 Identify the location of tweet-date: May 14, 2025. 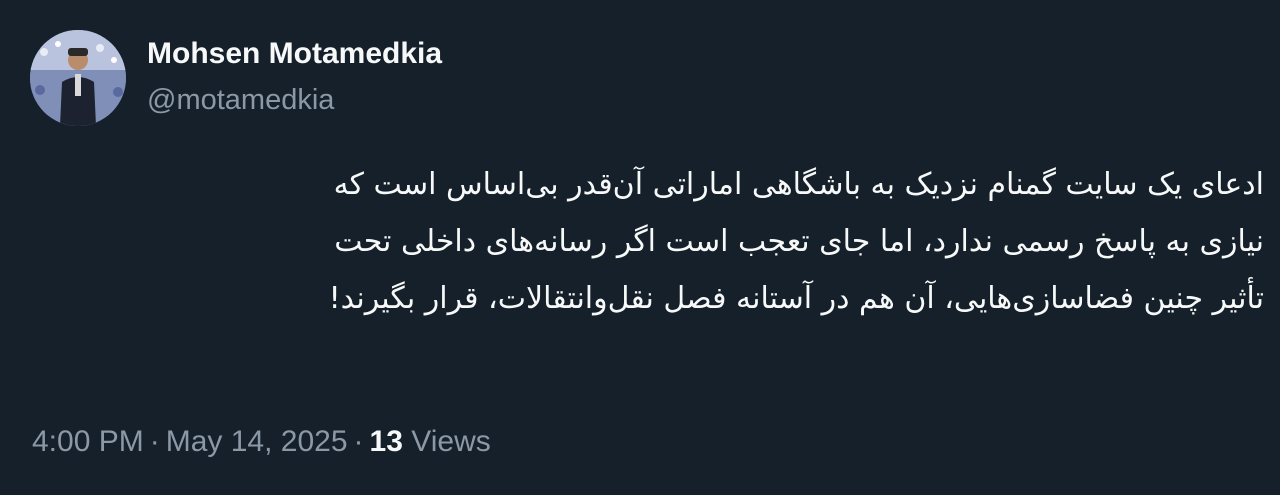
(257, 441).